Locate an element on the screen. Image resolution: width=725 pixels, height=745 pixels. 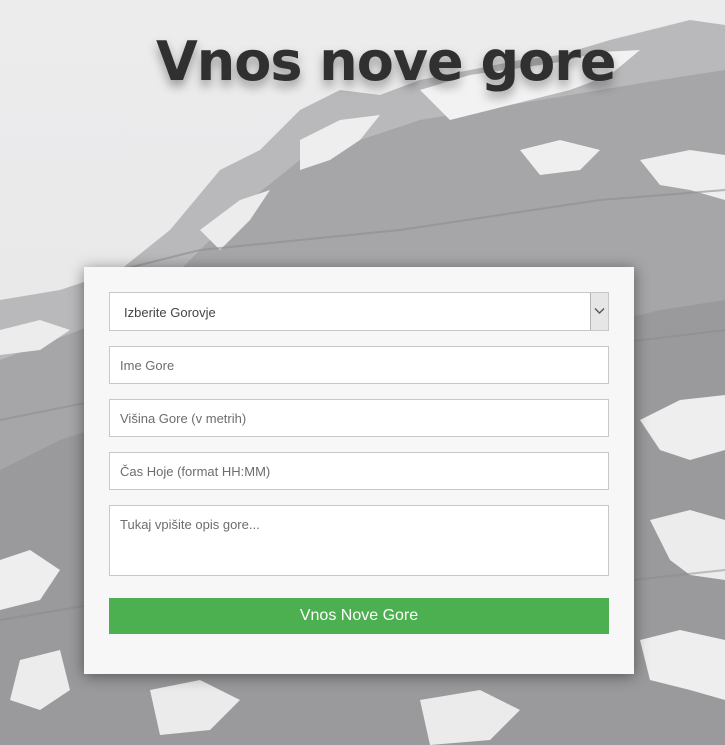
mountain-range-select: Izberite Gorovje is located at coordinates (359, 311).